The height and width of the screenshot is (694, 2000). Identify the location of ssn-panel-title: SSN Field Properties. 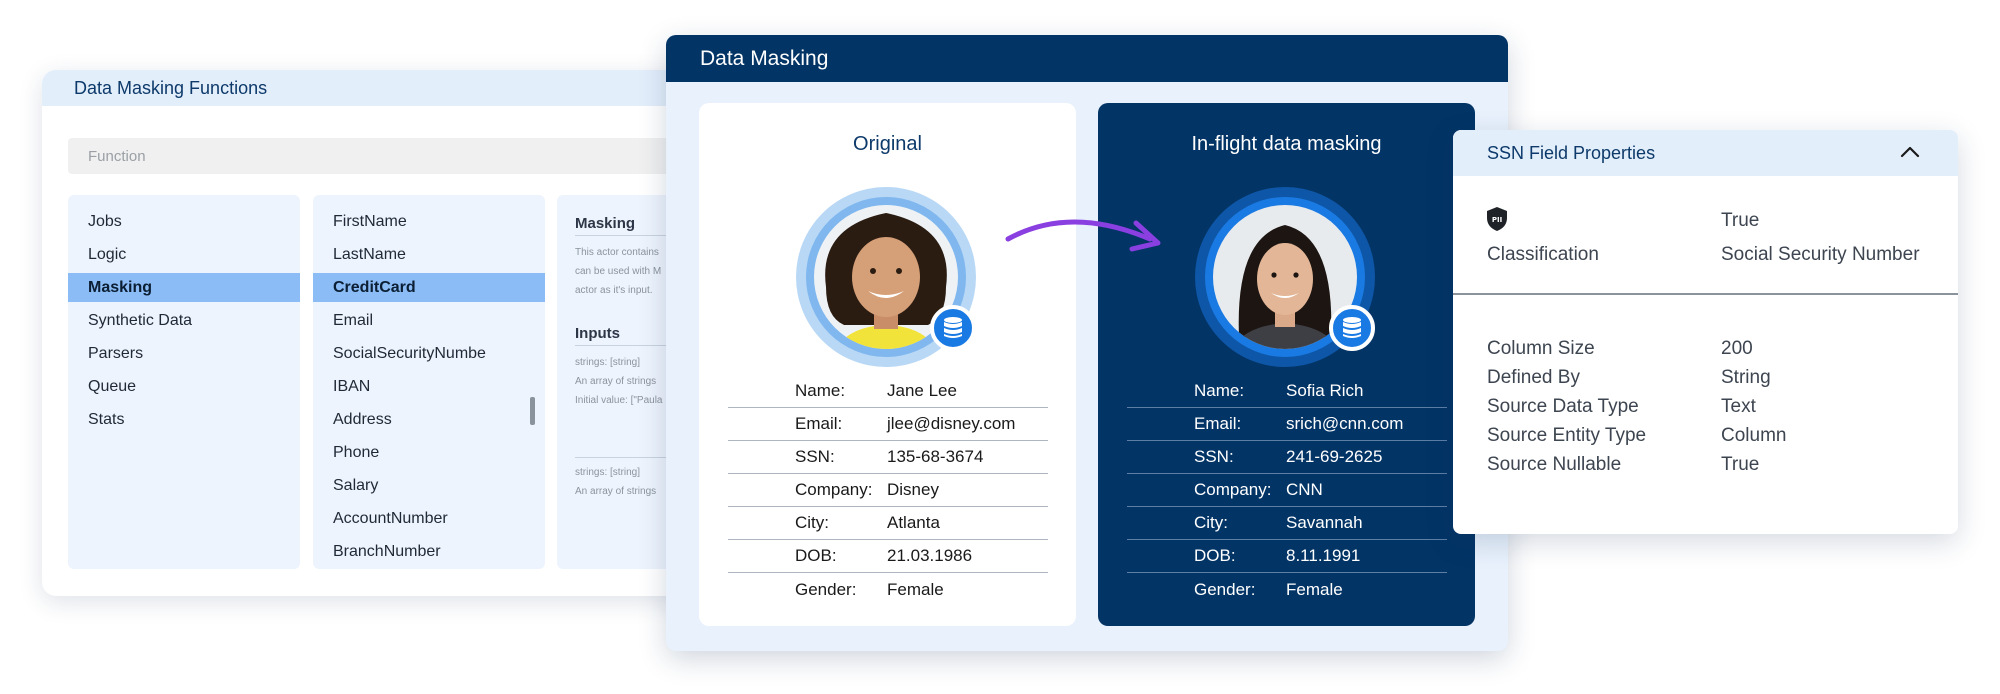
(1705, 153).